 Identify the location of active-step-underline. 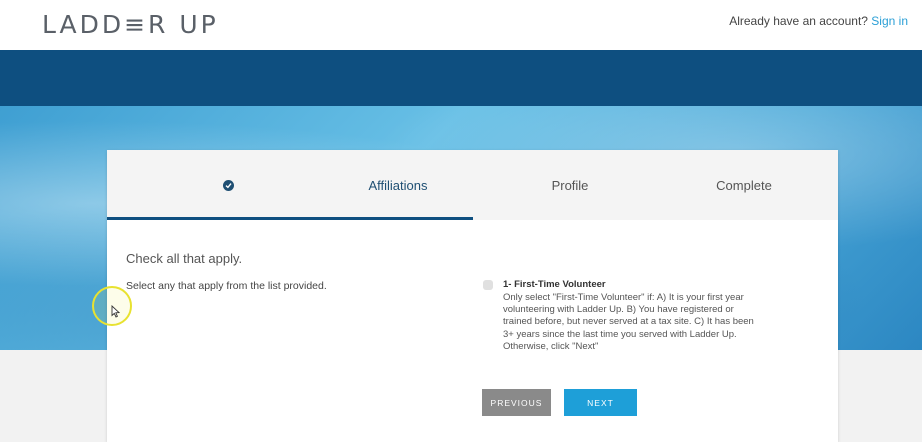
(290, 218).